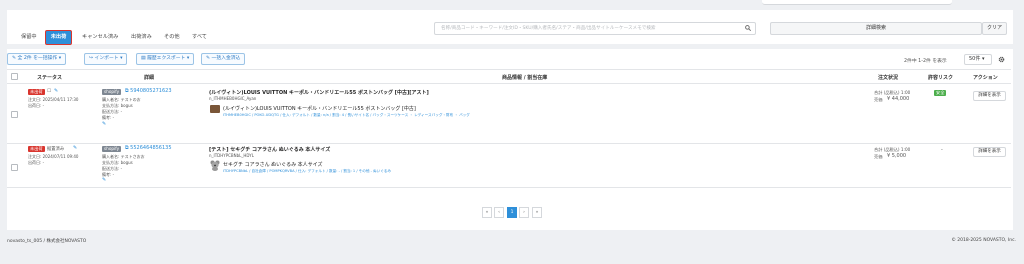  Describe the element at coordinates (50, 78) in the screenshot. I see `col-status: ステータス` at that location.